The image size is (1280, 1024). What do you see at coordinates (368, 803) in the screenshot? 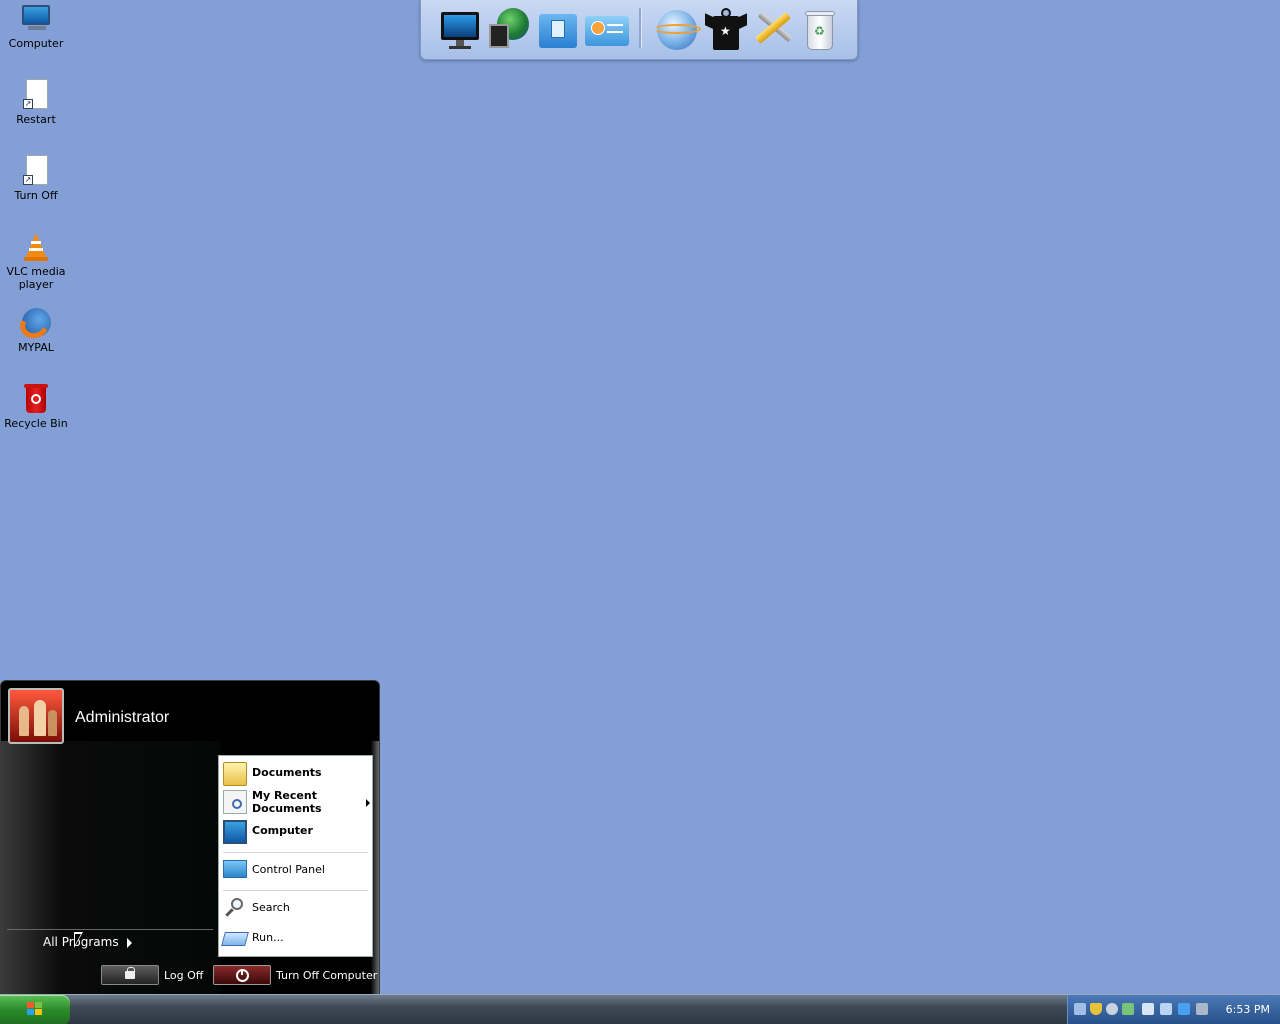
I see `submenu-arrow-icon` at bounding box center [368, 803].